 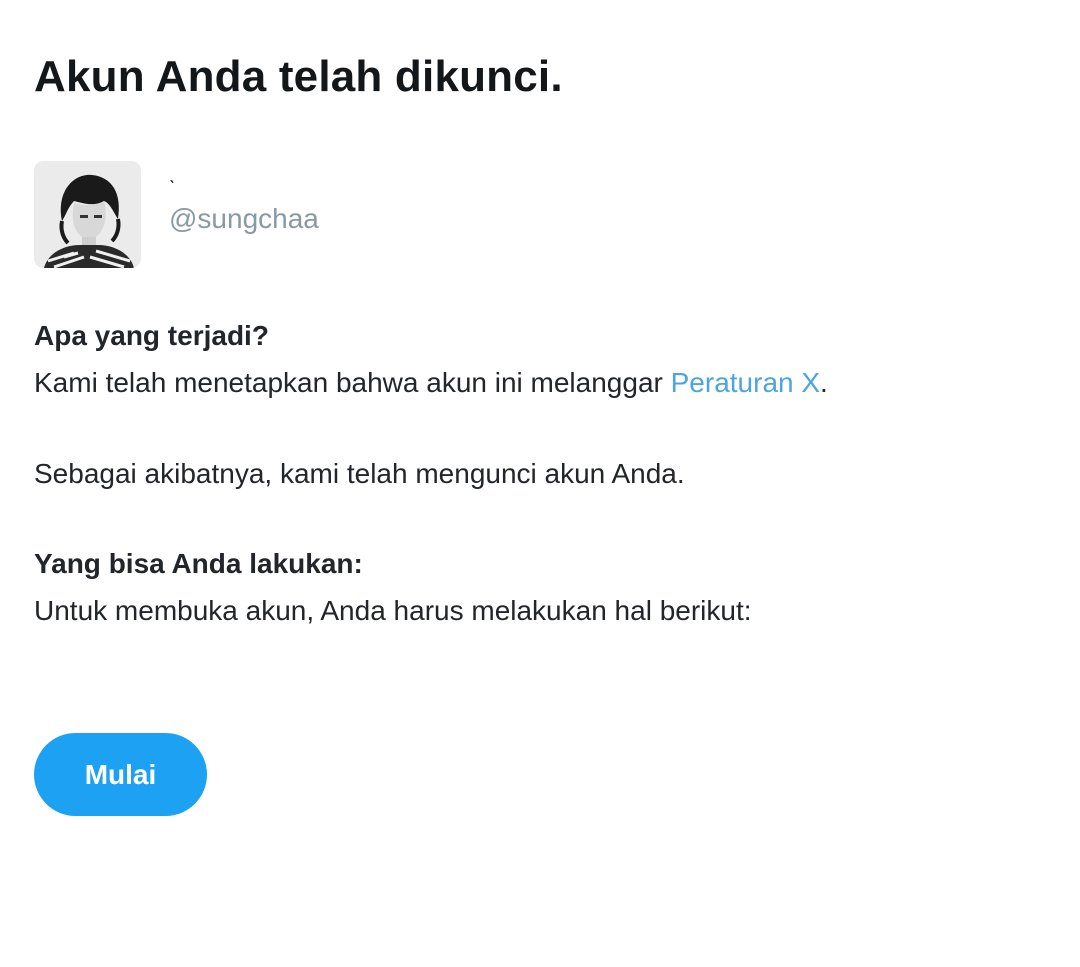 I want to click on page-title: Akun Anda telah dikunci., so click(x=298, y=76).